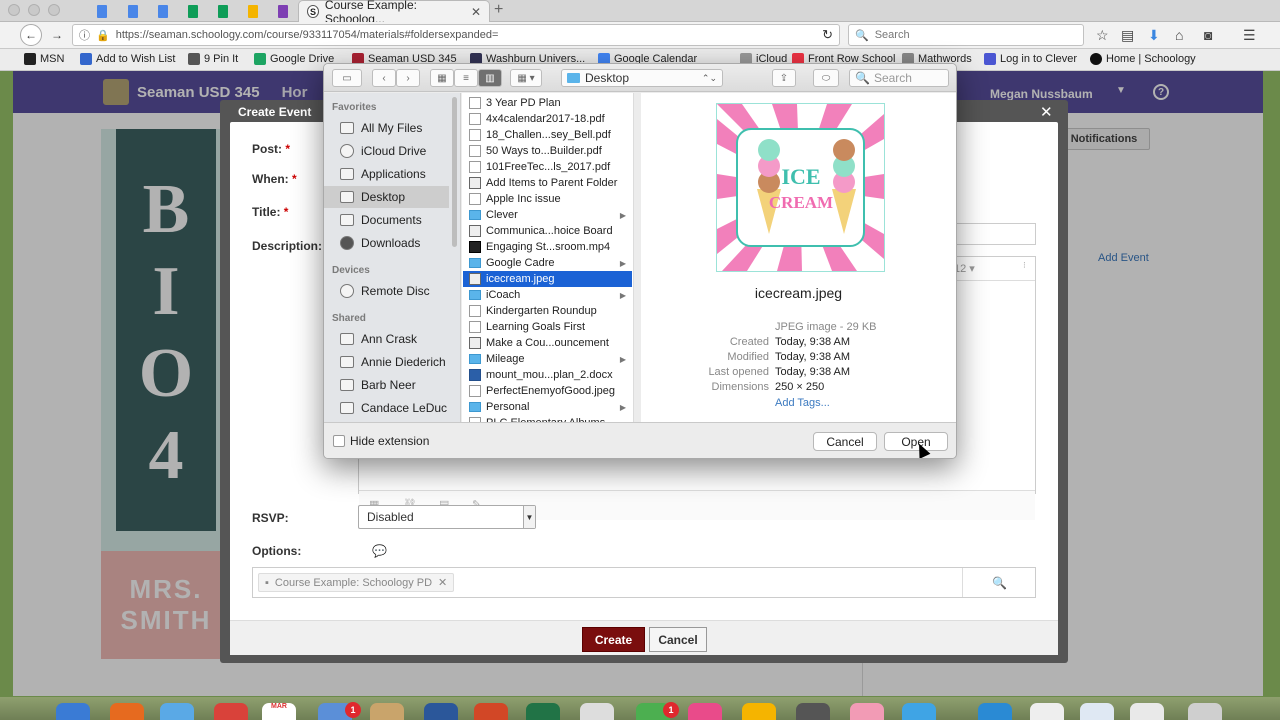 This screenshot has height=720, width=1280. Describe the element at coordinates (678, 639) in the screenshot. I see `cancel-button: Cancel` at that location.